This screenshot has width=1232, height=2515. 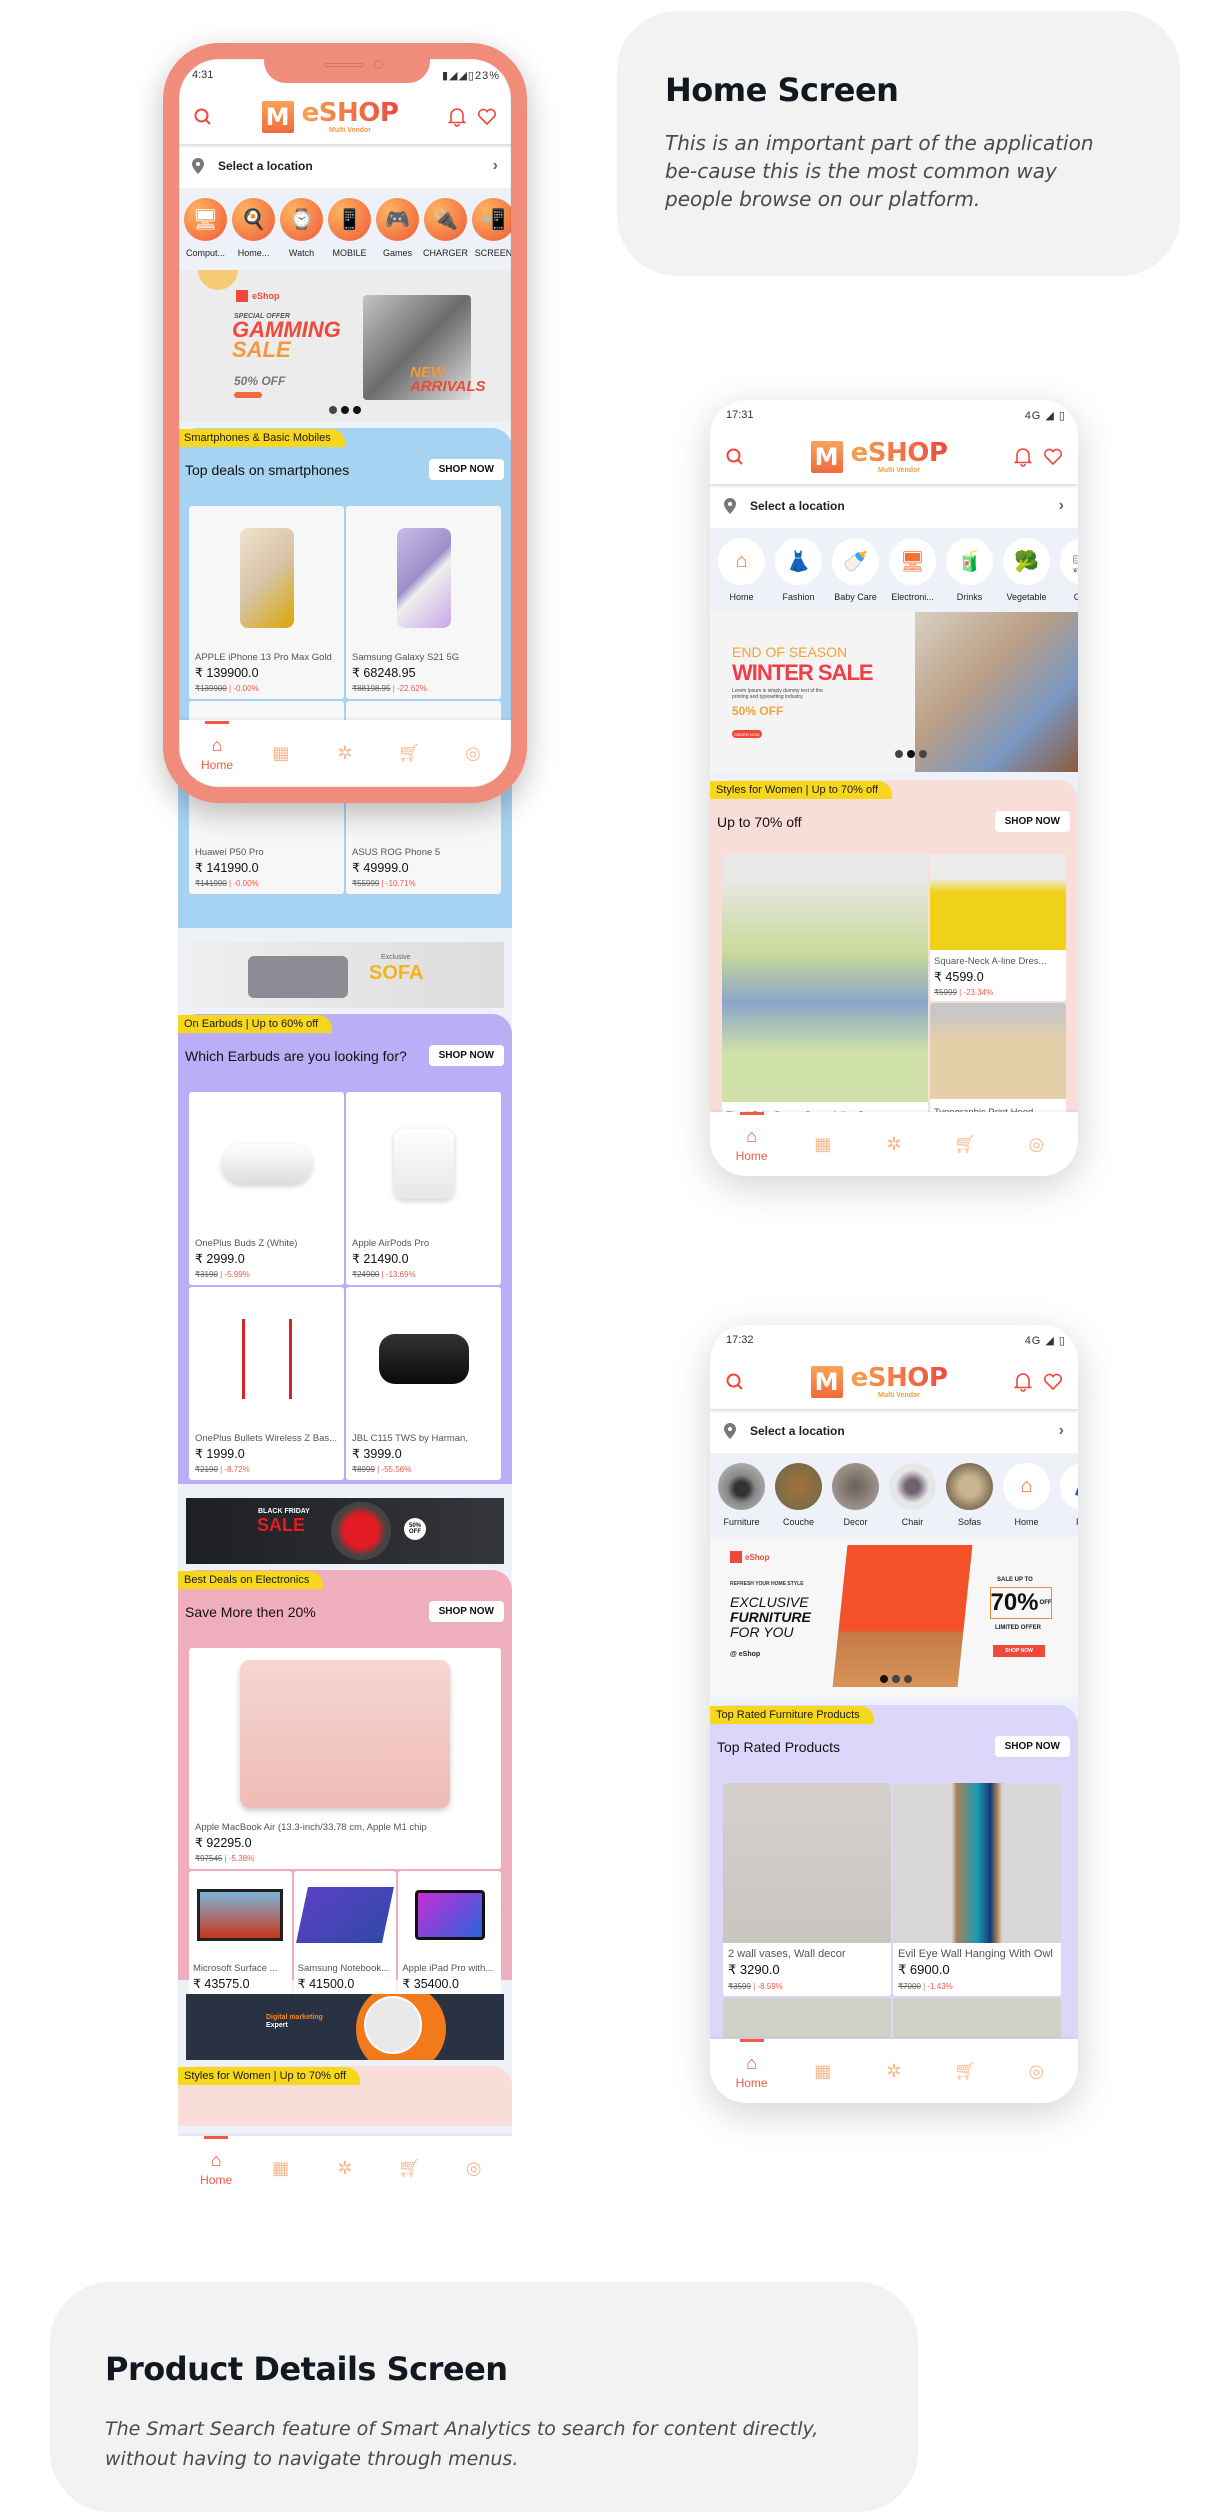 What do you see at coordinates (349, 228) in the screenshot?
I see `category-item: 📱 MOBILE` at bounding box center [349, 228].